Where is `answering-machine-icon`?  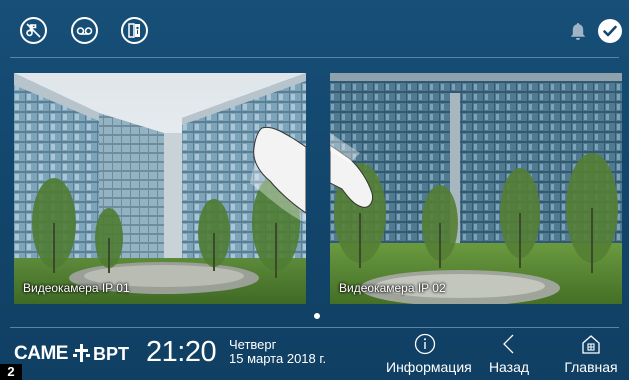 answering-machine-icon is located at coordinates (84, 31).